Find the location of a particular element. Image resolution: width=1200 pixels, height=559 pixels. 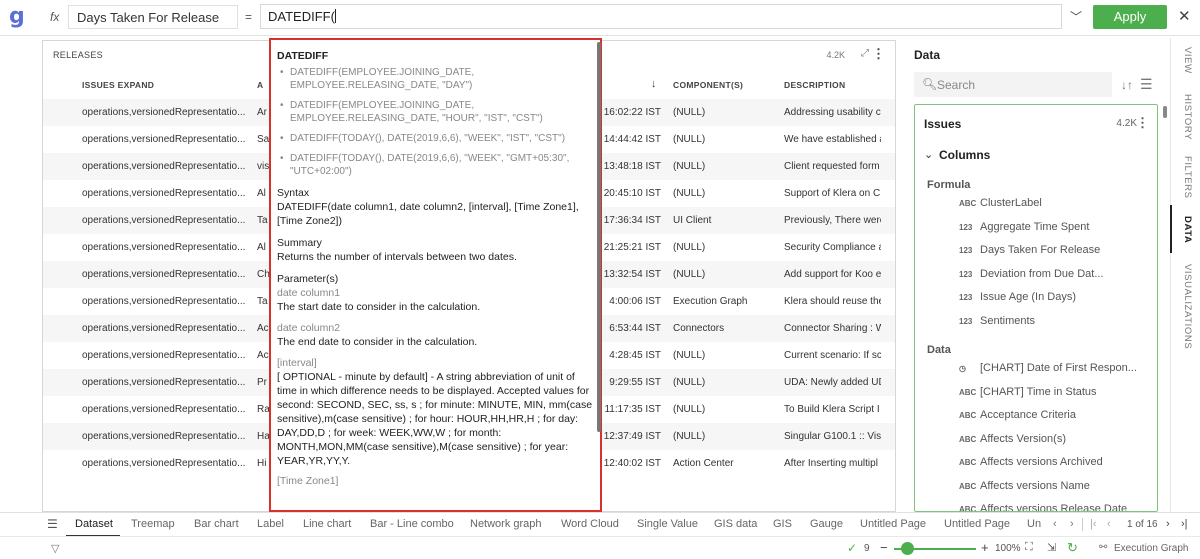

tab-data: DATA is located at coordinates (1187, 229).